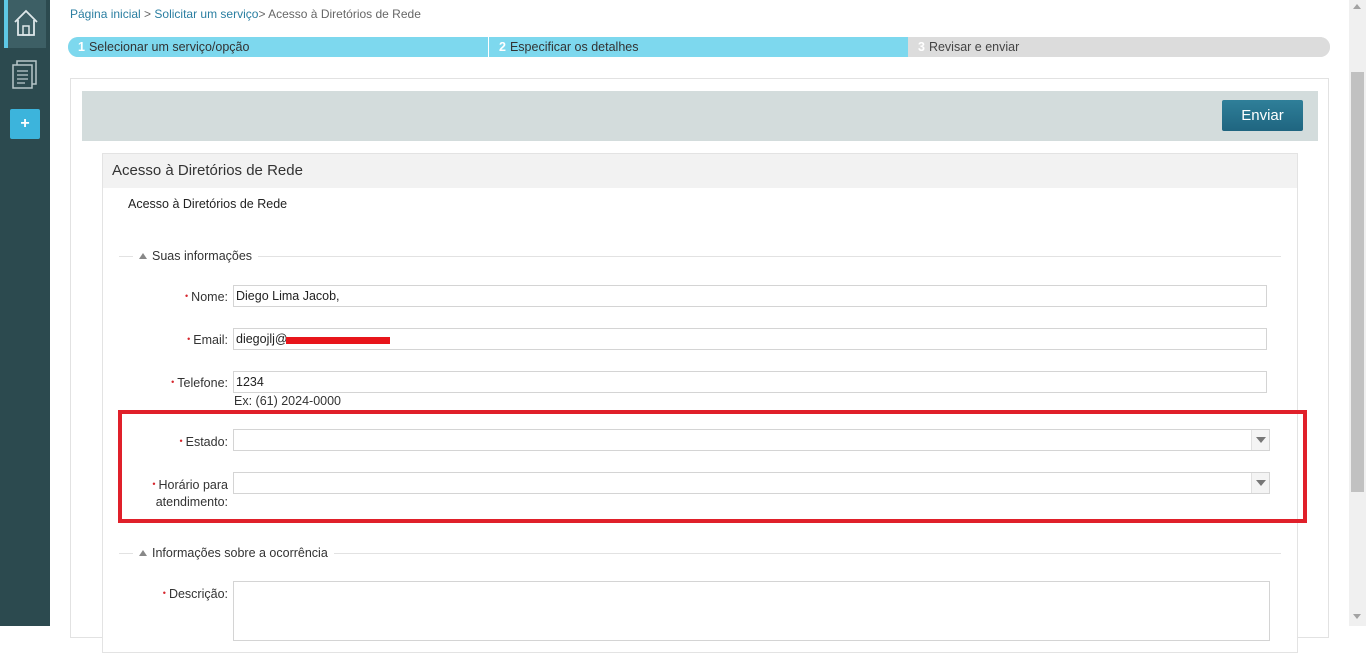 This screenshot has width=1366, height=653. What do you see at coordinates (574, 47) in the screenshot?
I see `step-label: Especificar os detalhes` at bounding box center [574, 47].